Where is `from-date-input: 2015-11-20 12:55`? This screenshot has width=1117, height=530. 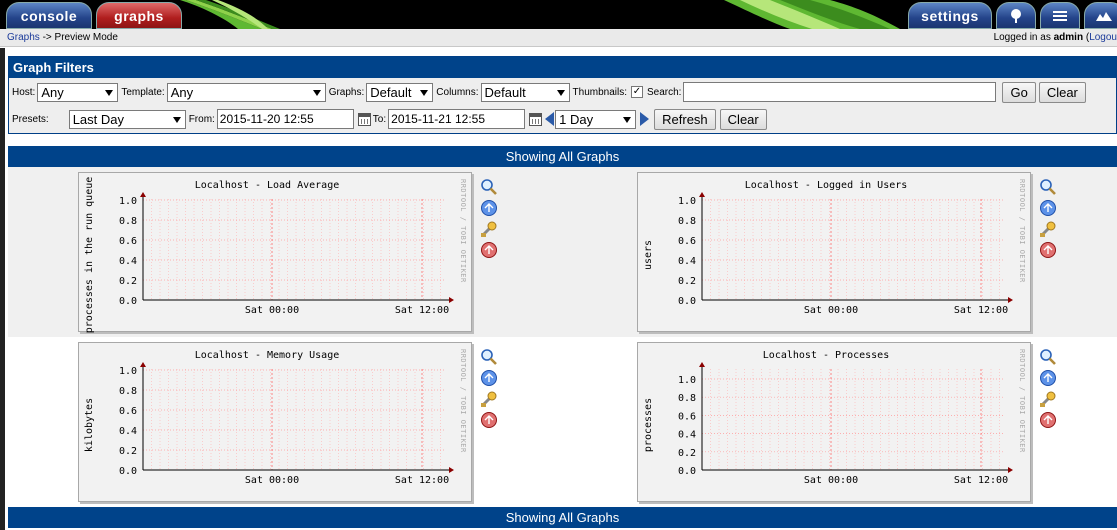 from-date-input: 2015-11-20 12:55 is located at coordinates (285, 119).